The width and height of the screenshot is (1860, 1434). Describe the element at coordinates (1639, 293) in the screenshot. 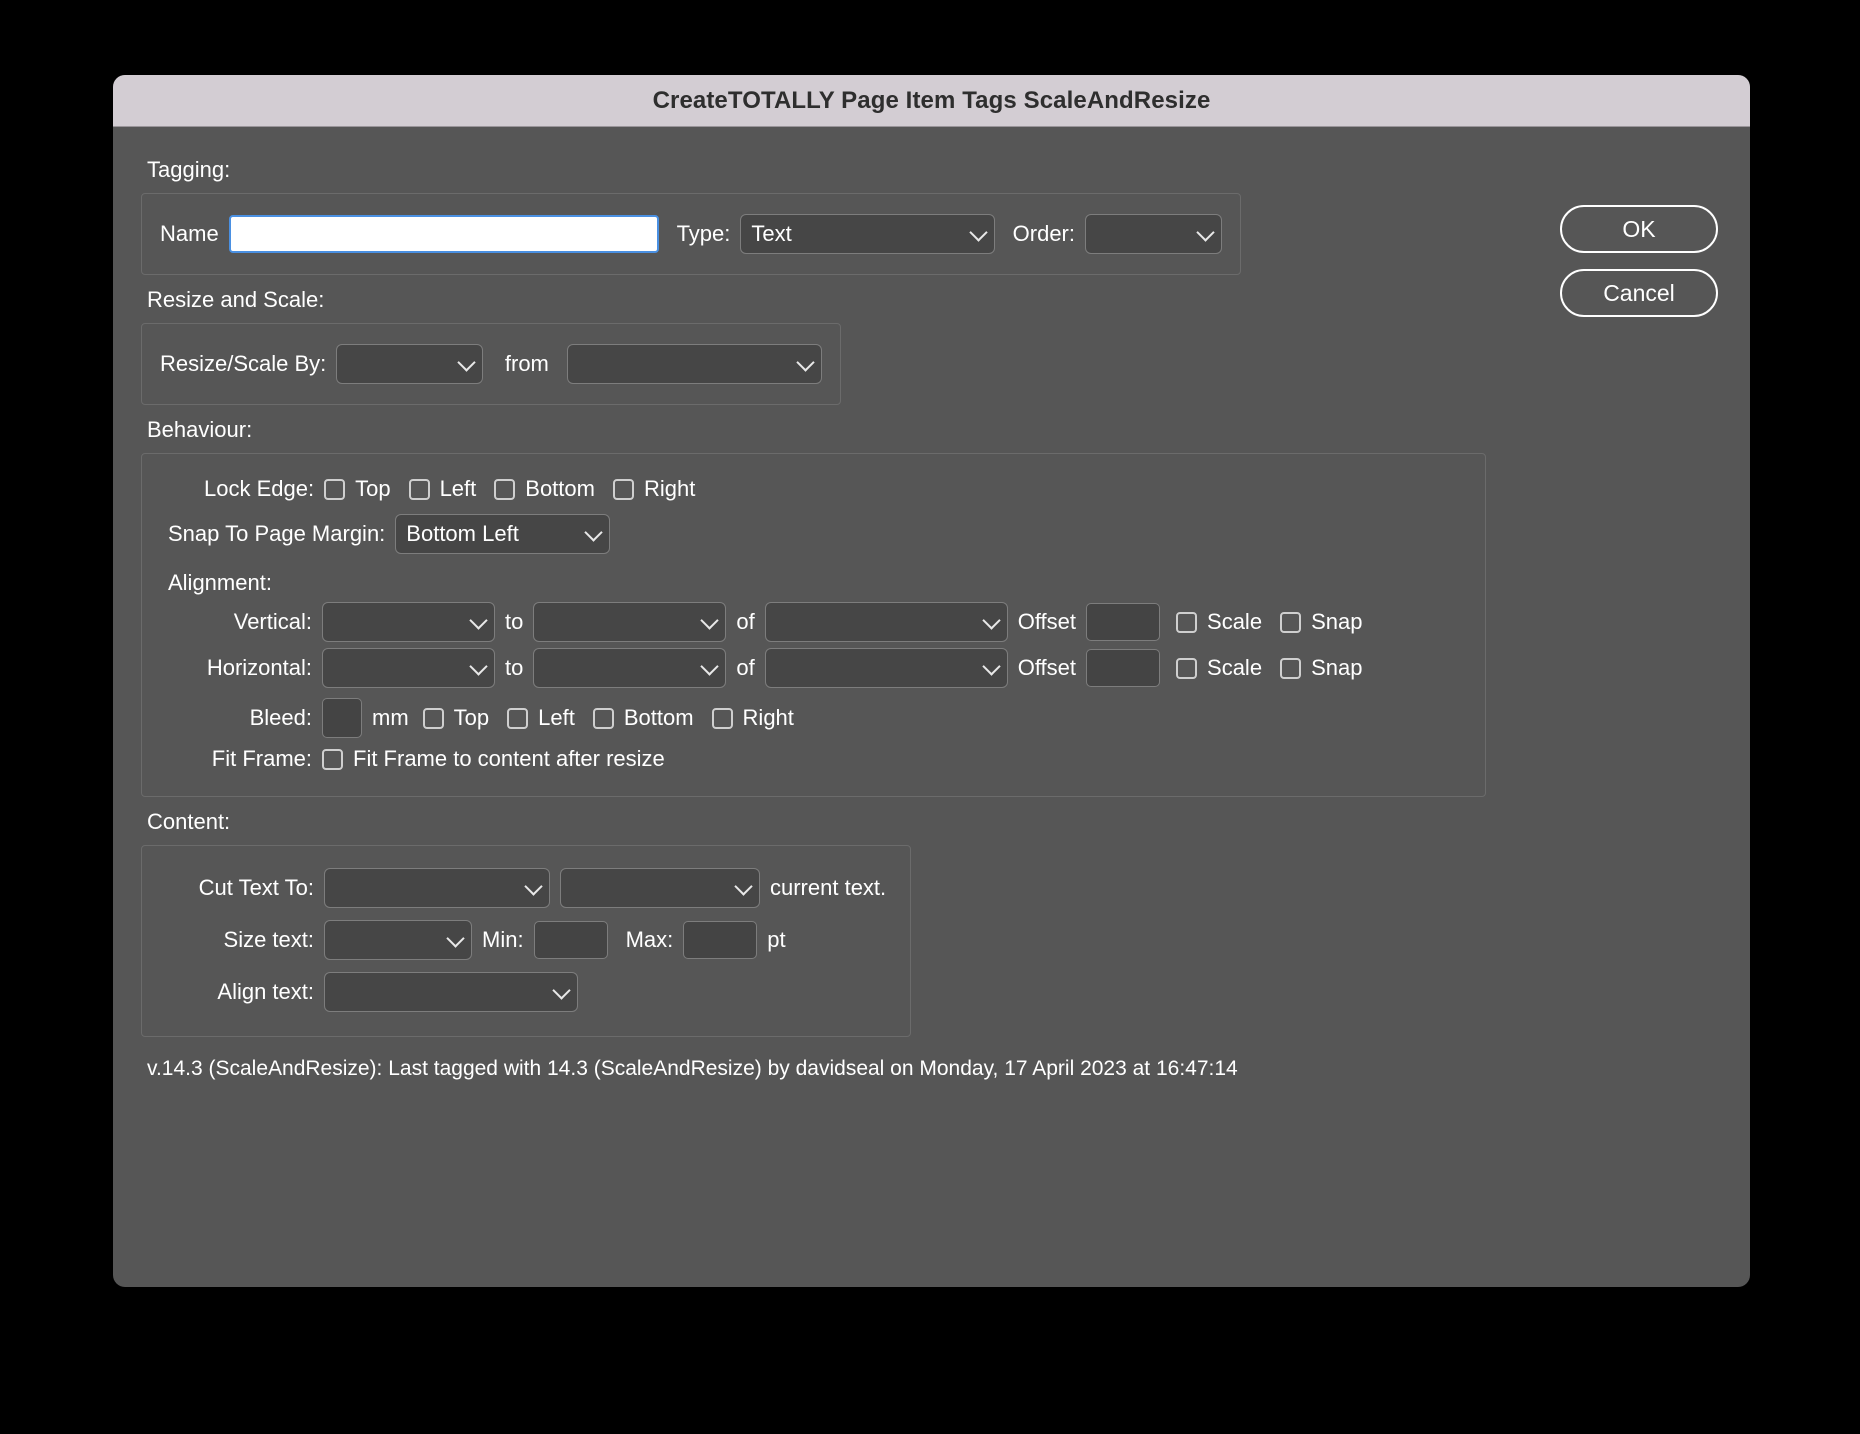

I see `cancel-button: Cancel` at that location.